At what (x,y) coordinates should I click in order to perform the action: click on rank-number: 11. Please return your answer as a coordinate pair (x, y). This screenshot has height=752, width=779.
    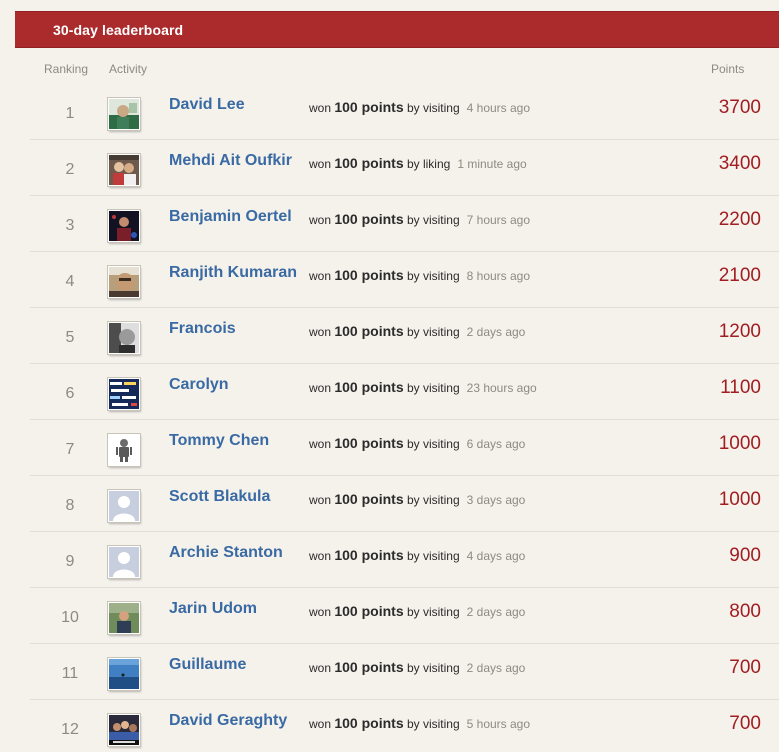
    Looking at the image, I should click on (70, 673).